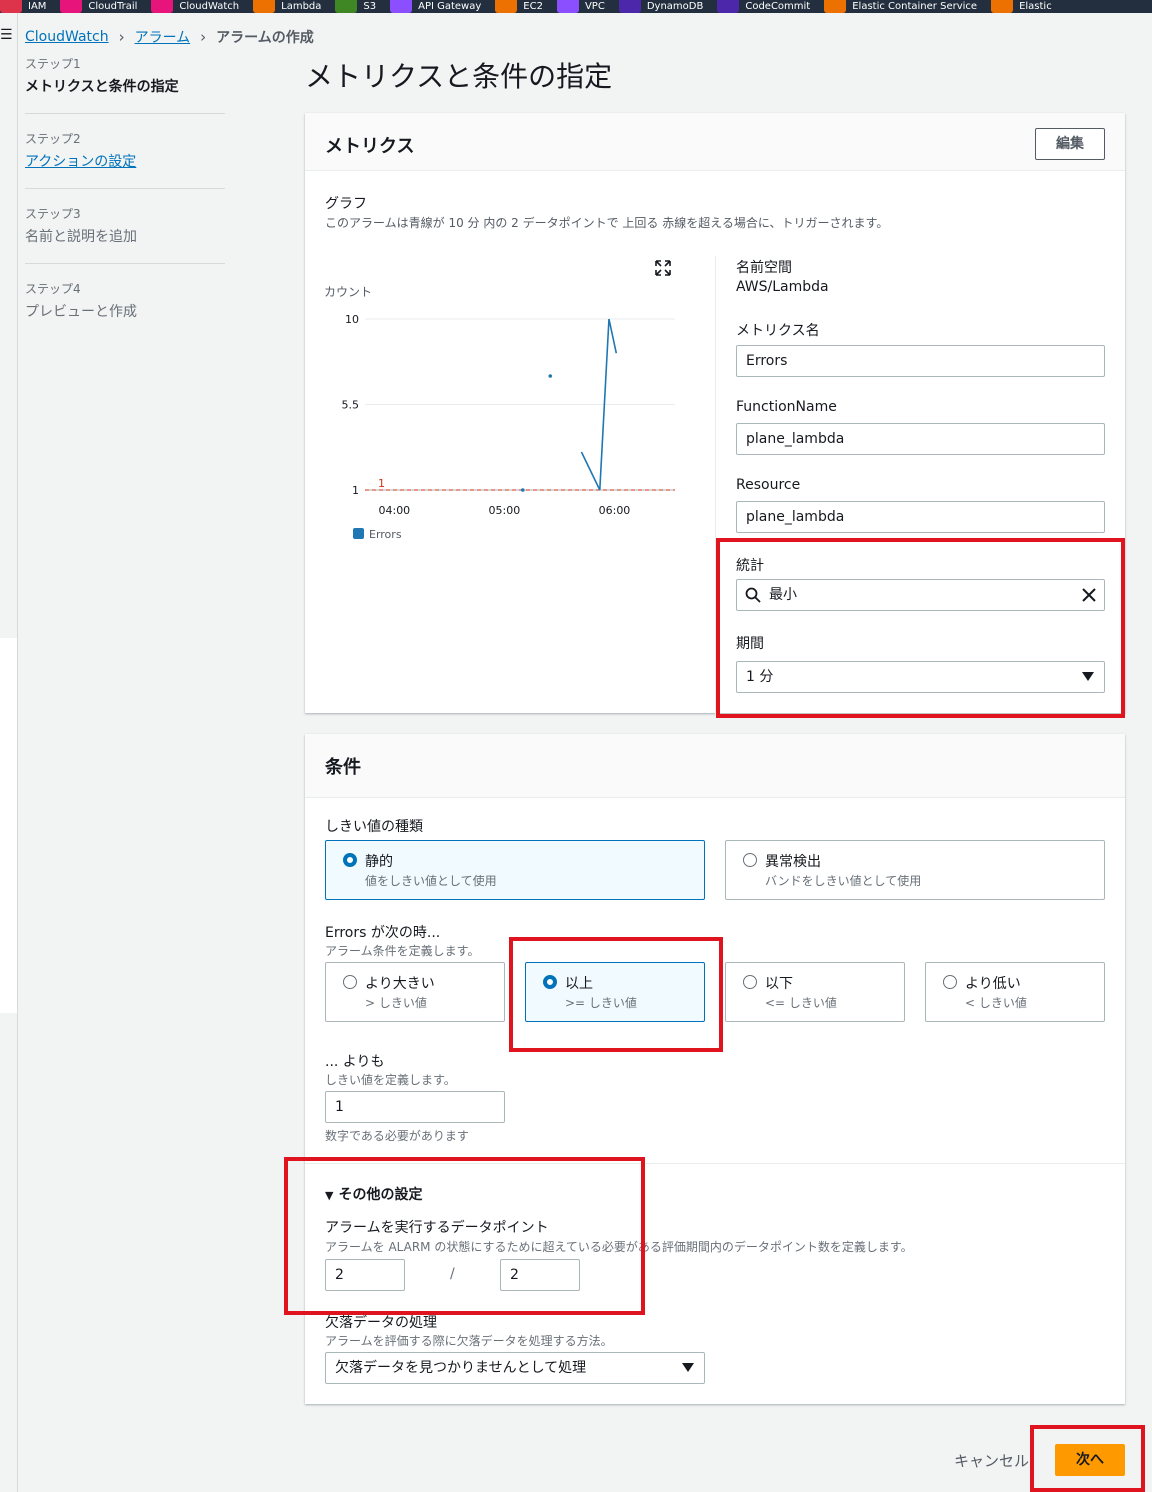  Describe the element at coordinates (801, 1003) in the screenshot. I see `option-desc: <= しきい値` at that location.